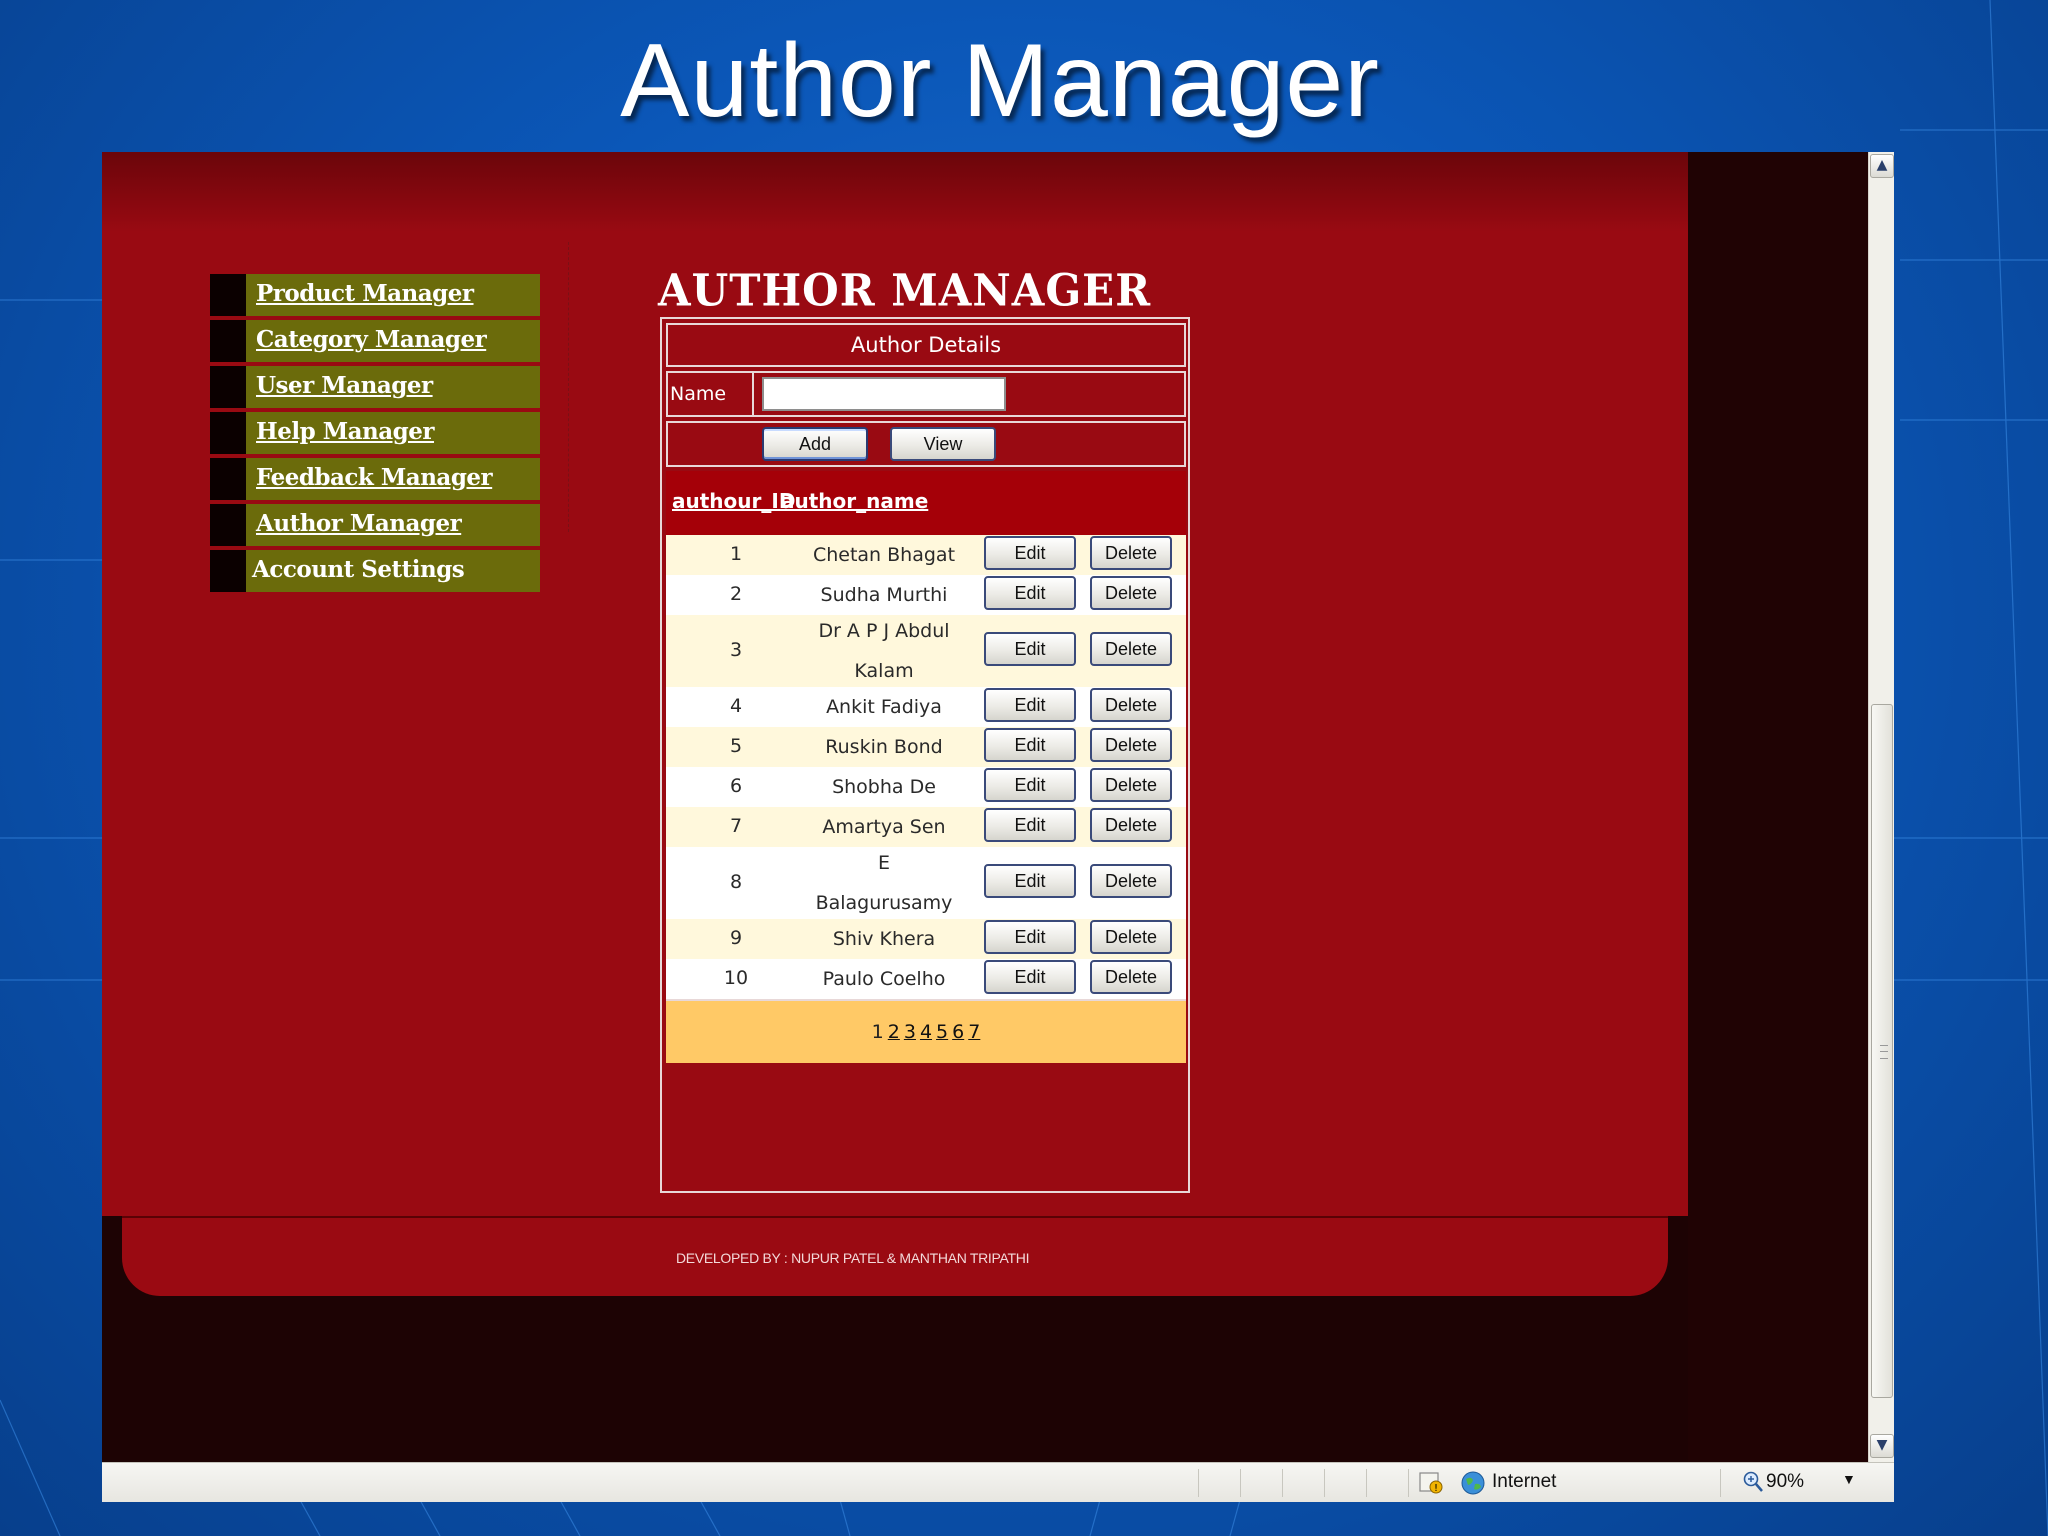 This screenshot has width=2048, height=1536. I want to click on author-name-line: Ankit Fadiya, so click(884, 707).